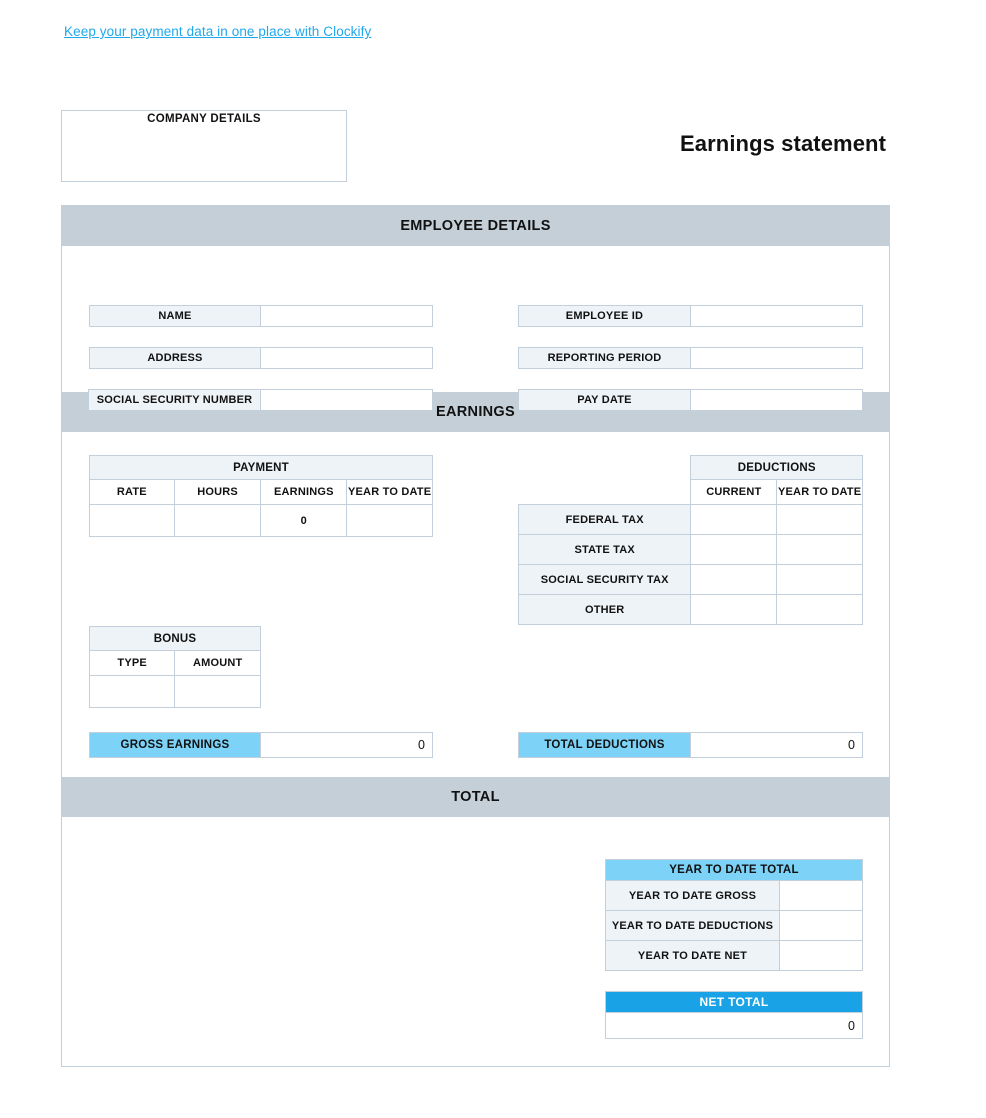 The height and width of the screenshot is (1118, 986). I want to click on payment-col-rate: RATE, so click(132, 492).